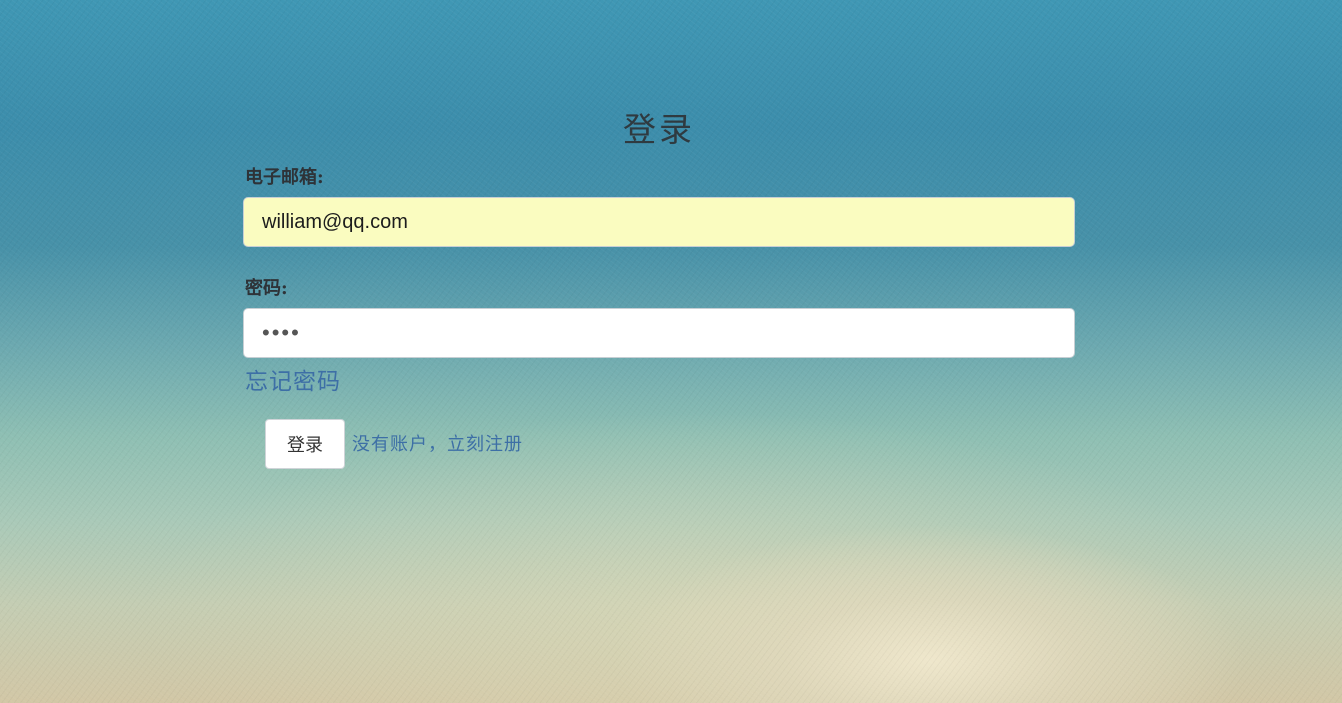 Image resolution: width=1342 pixels, height=703 pixels. What do you see at coordinates (659, 222) in the screenshot?
I see `email-field` at bounding box center [659, 222].